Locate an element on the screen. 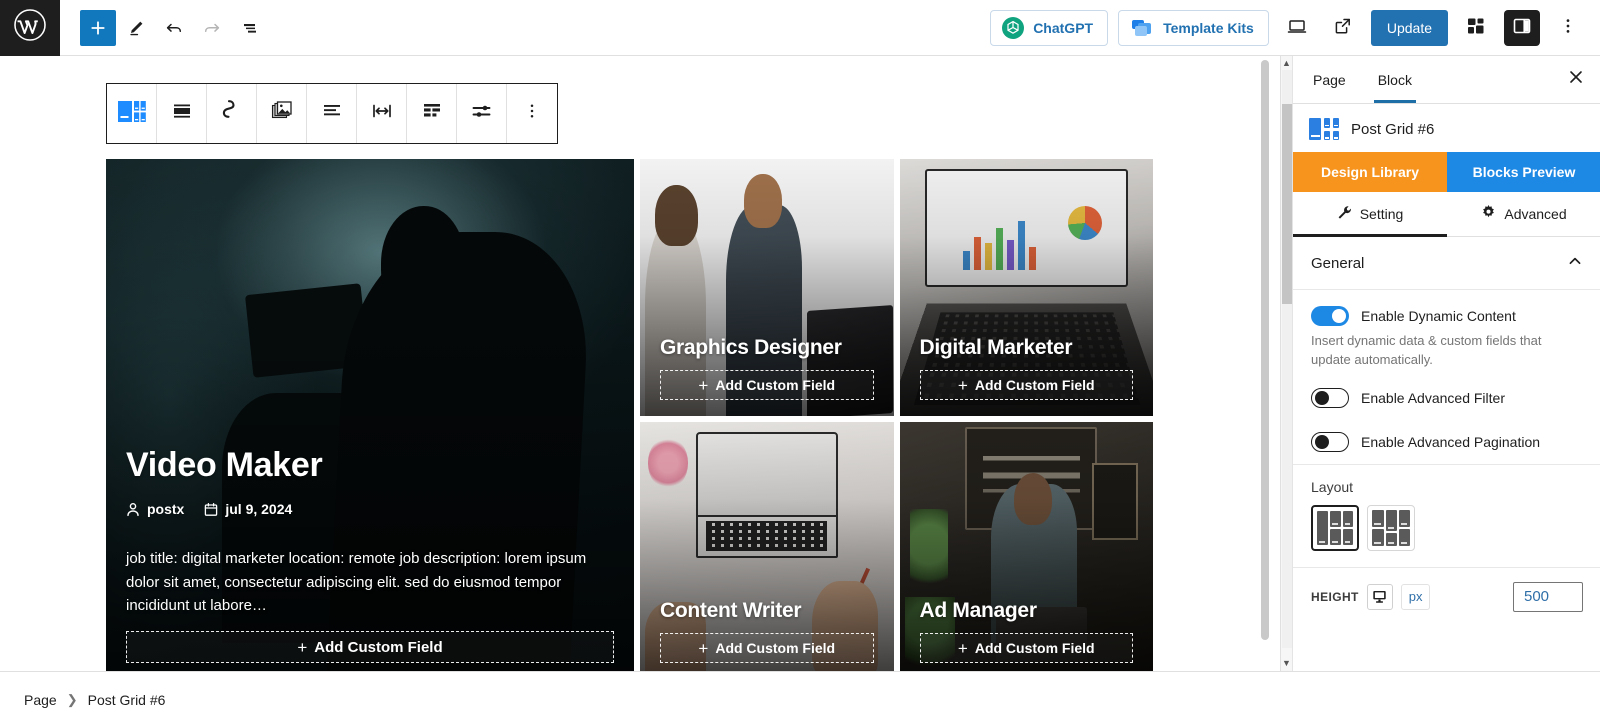 The height and width of the screenshot is (727, 1600). chatgpt-button: ChatGPT is located at coordinates (1049, 27).